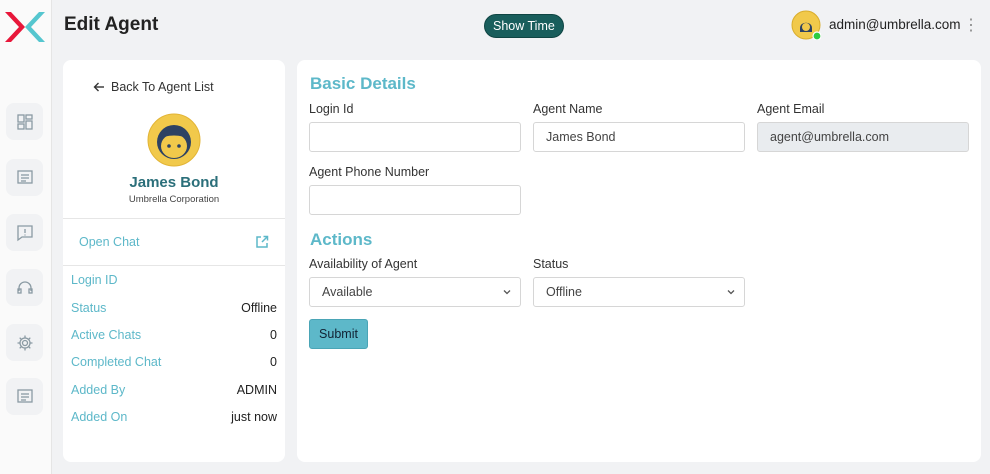  Describe the element at coordinates (174, 140) in the screenshot. I see `agent-avatar` at that location.